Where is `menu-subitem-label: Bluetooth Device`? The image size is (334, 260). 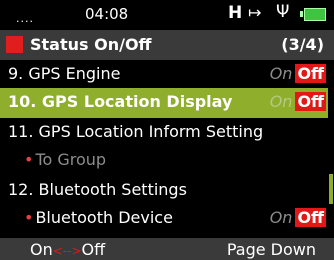 menu-subitem-label: Bluetooth Device is located at coordinates (98, 217).